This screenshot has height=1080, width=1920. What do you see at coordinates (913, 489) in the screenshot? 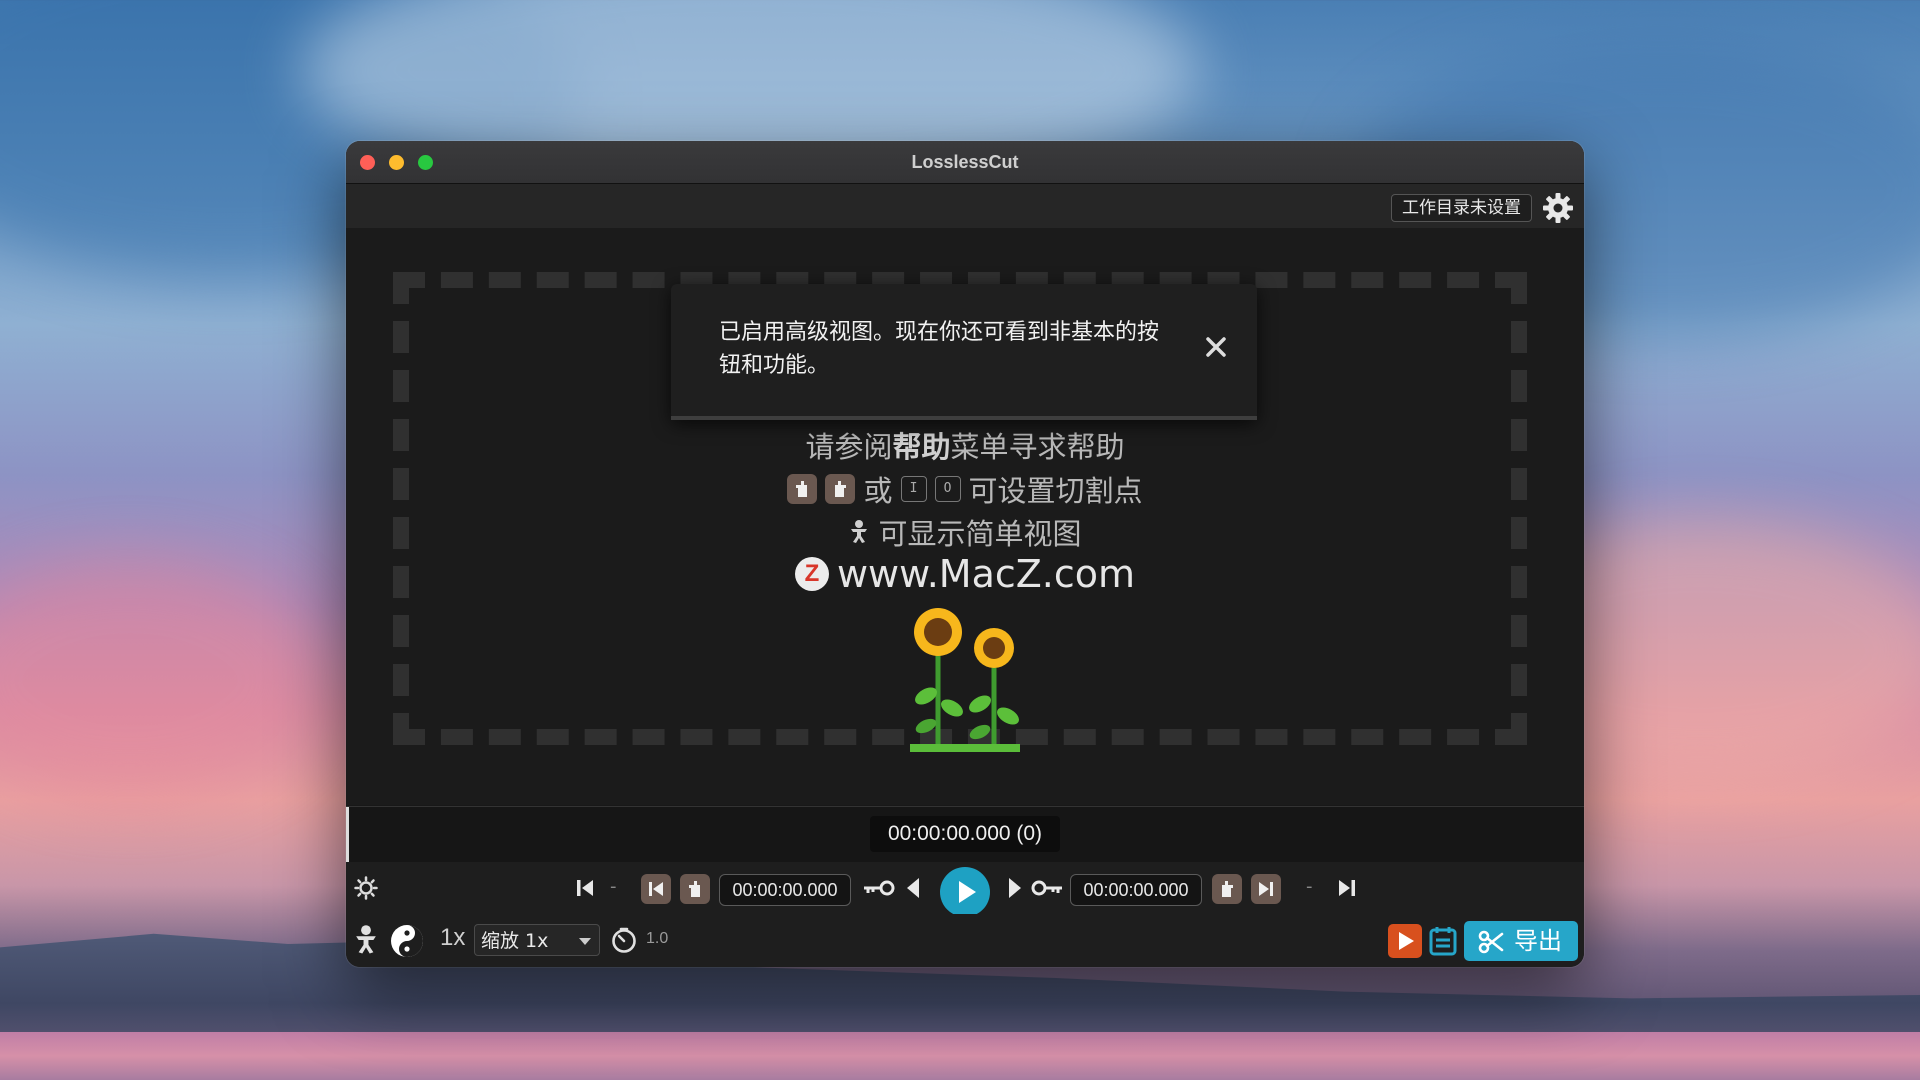
I see `key-i: I` at bounding box center [913, 489].